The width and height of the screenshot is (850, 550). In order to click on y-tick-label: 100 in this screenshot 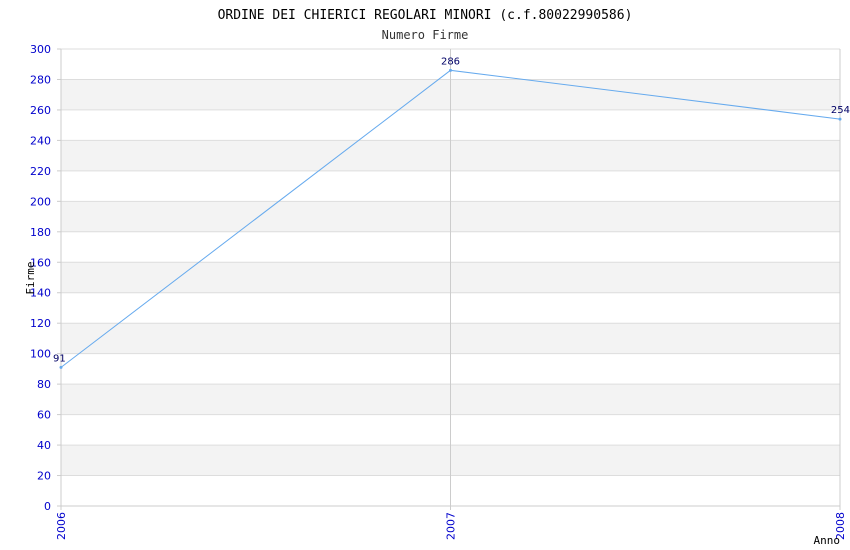, I will do `click(40, 354)`.